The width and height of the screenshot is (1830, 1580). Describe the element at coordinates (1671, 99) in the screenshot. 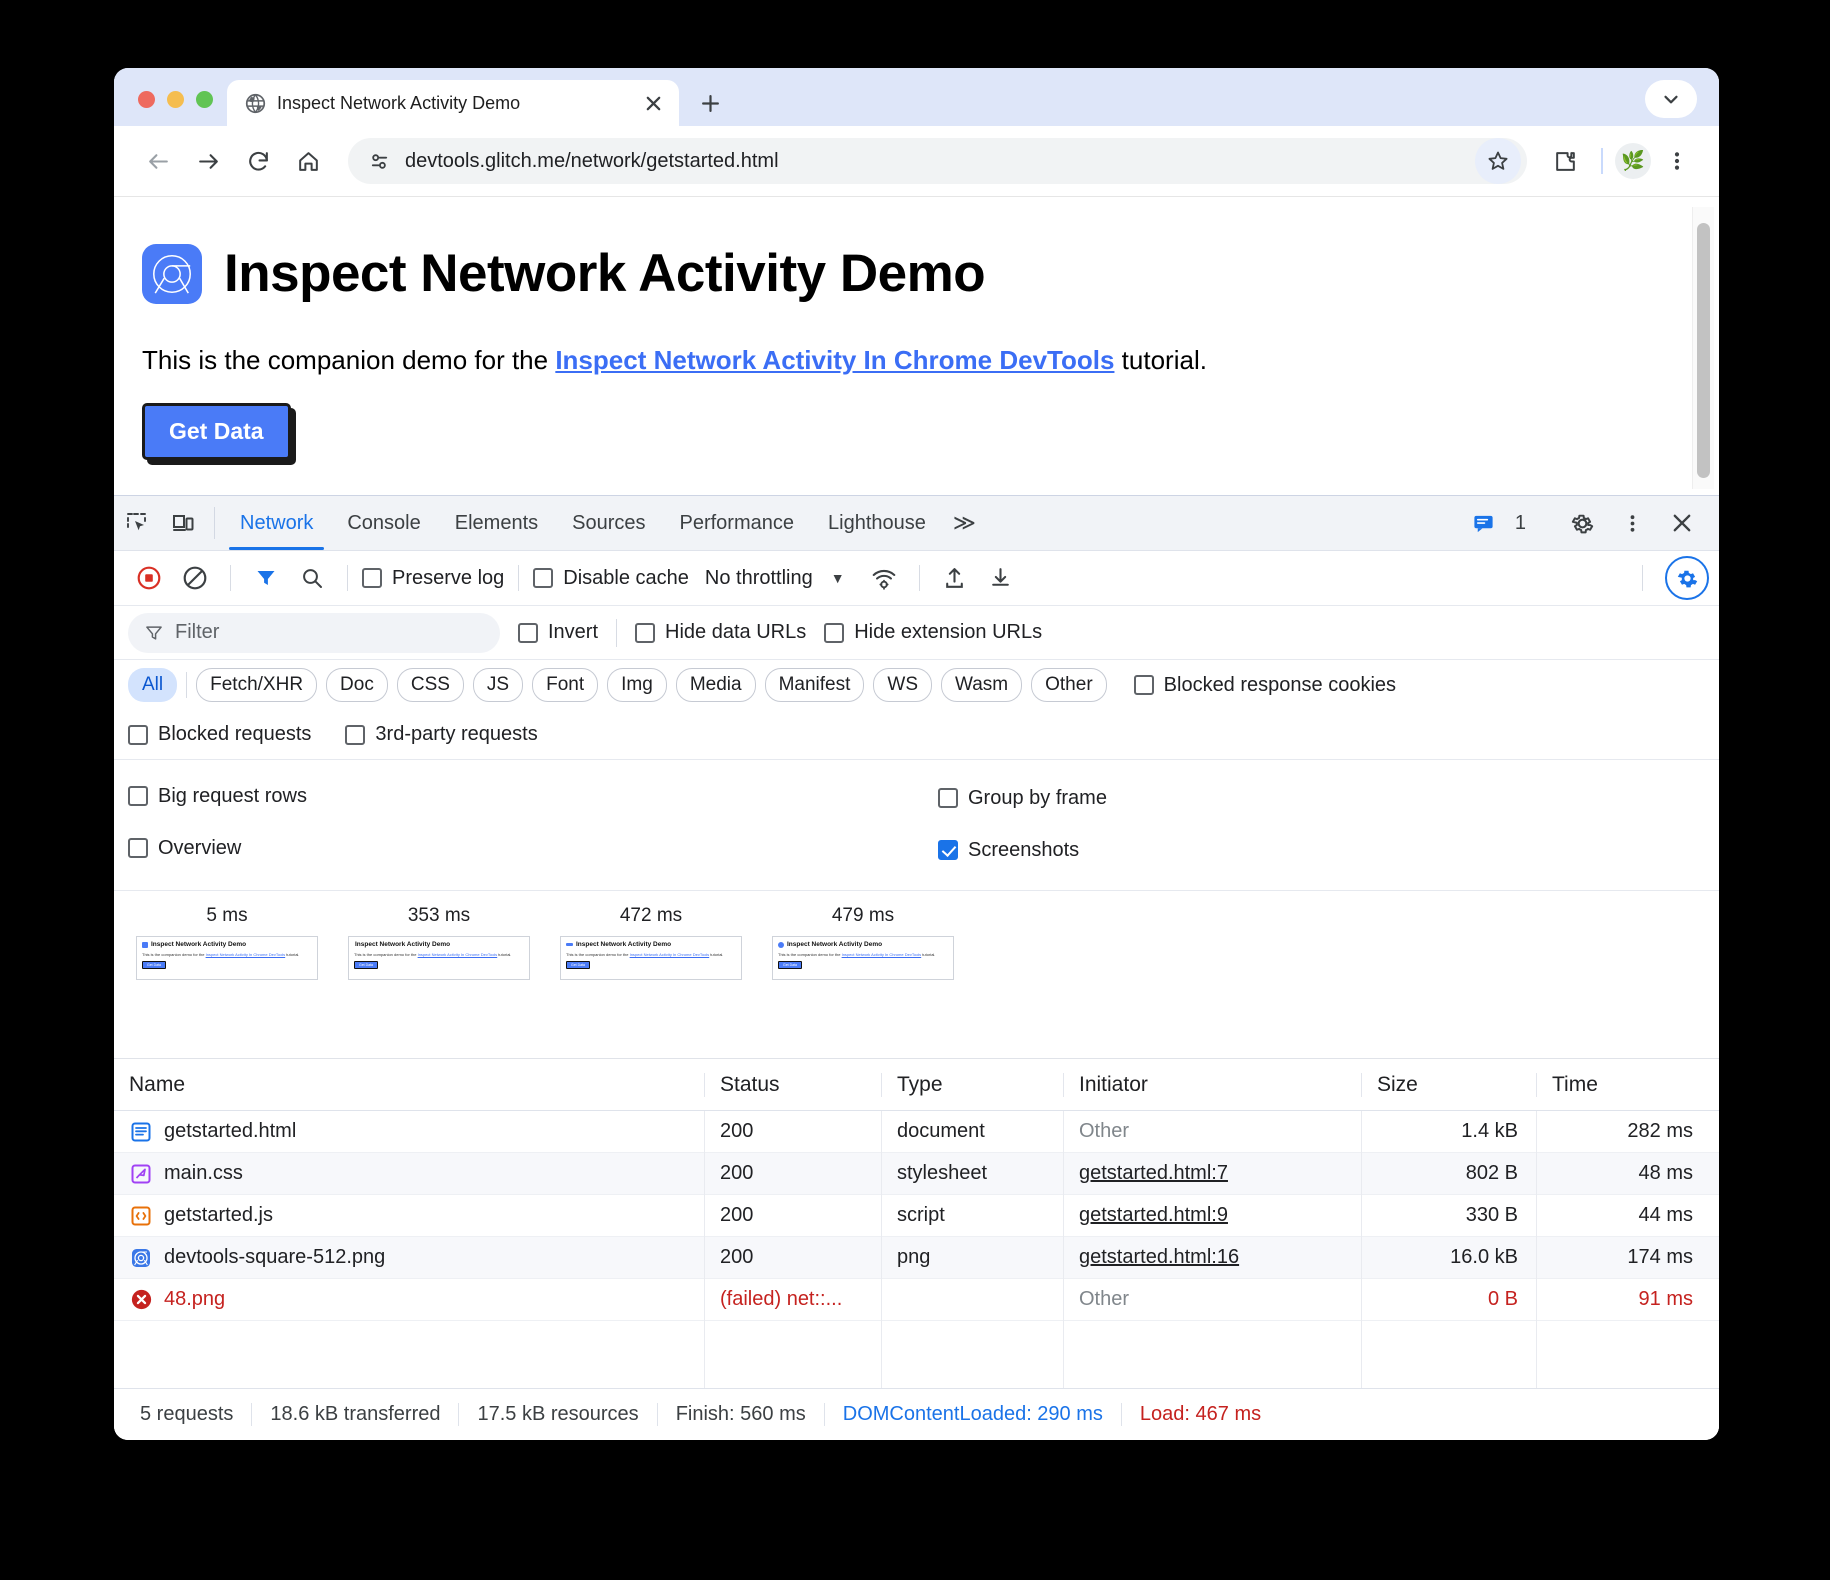

I see `chevron-down-icon` at that location.